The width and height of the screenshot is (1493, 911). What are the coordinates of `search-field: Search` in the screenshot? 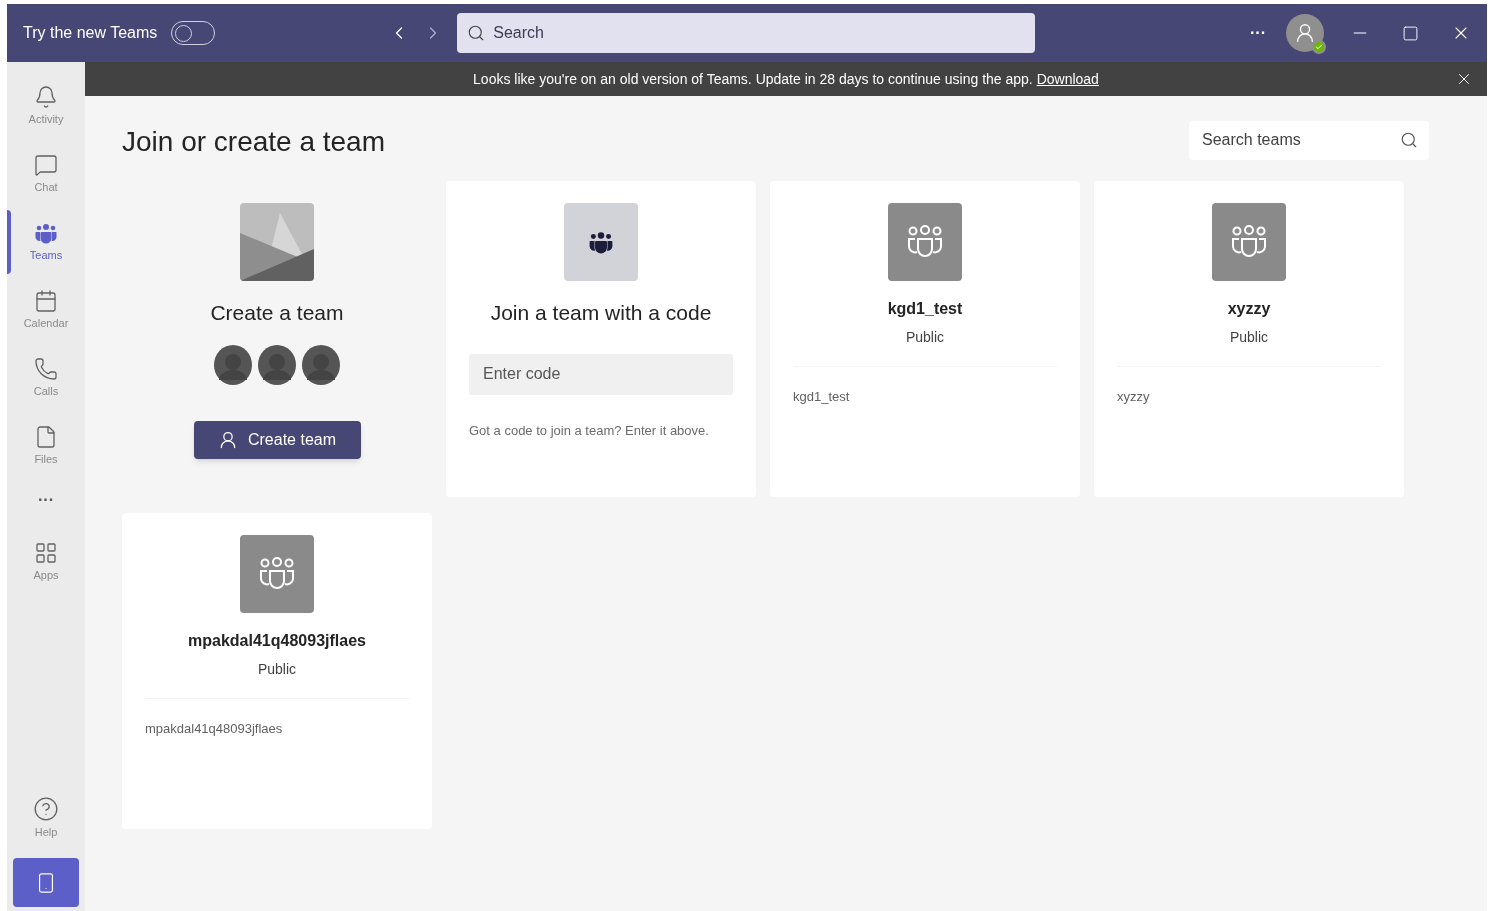 It's located at (746, 33).